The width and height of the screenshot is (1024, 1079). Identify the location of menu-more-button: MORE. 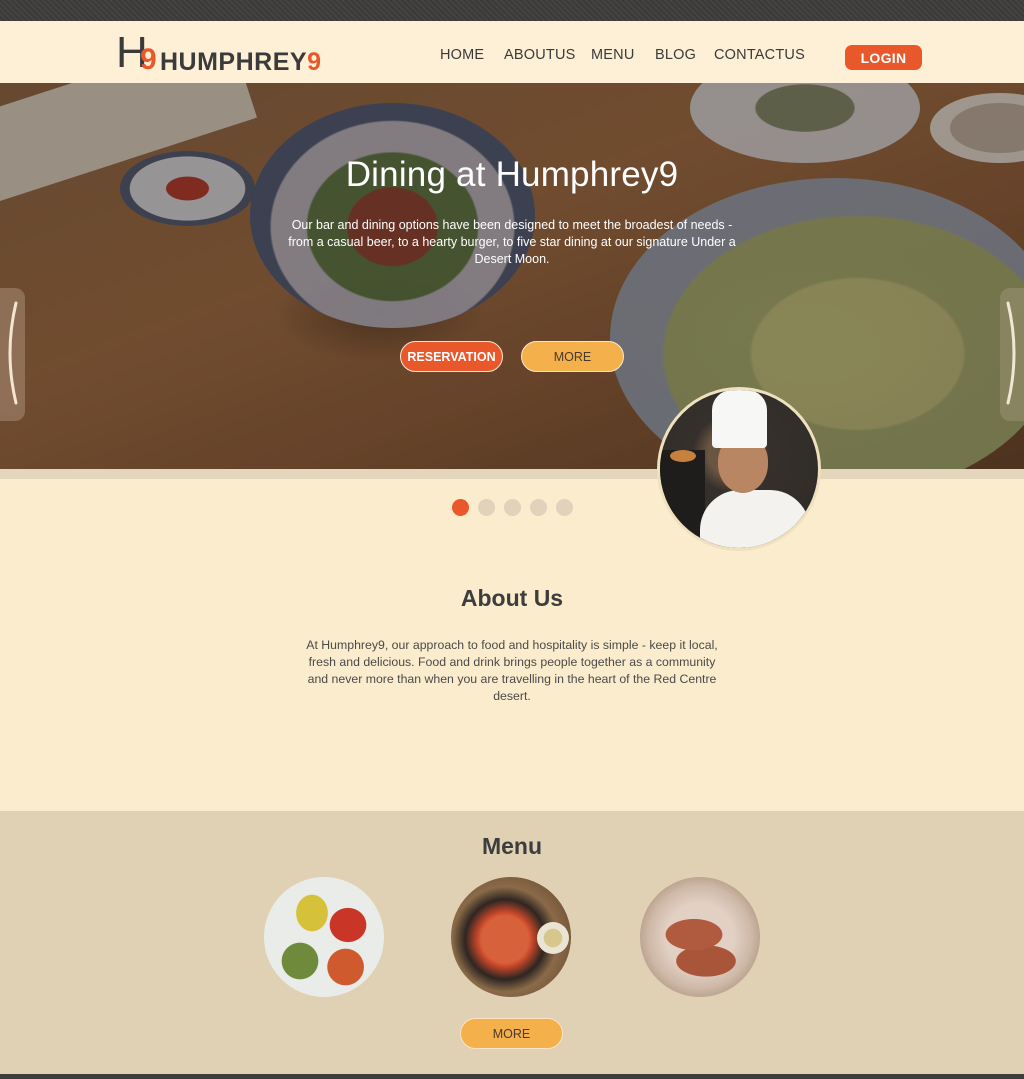
(511, 1033).